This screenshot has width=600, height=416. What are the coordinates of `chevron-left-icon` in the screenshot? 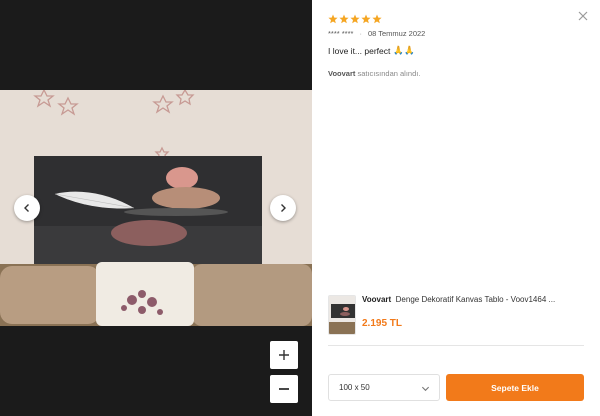 It's located at (26, 208).